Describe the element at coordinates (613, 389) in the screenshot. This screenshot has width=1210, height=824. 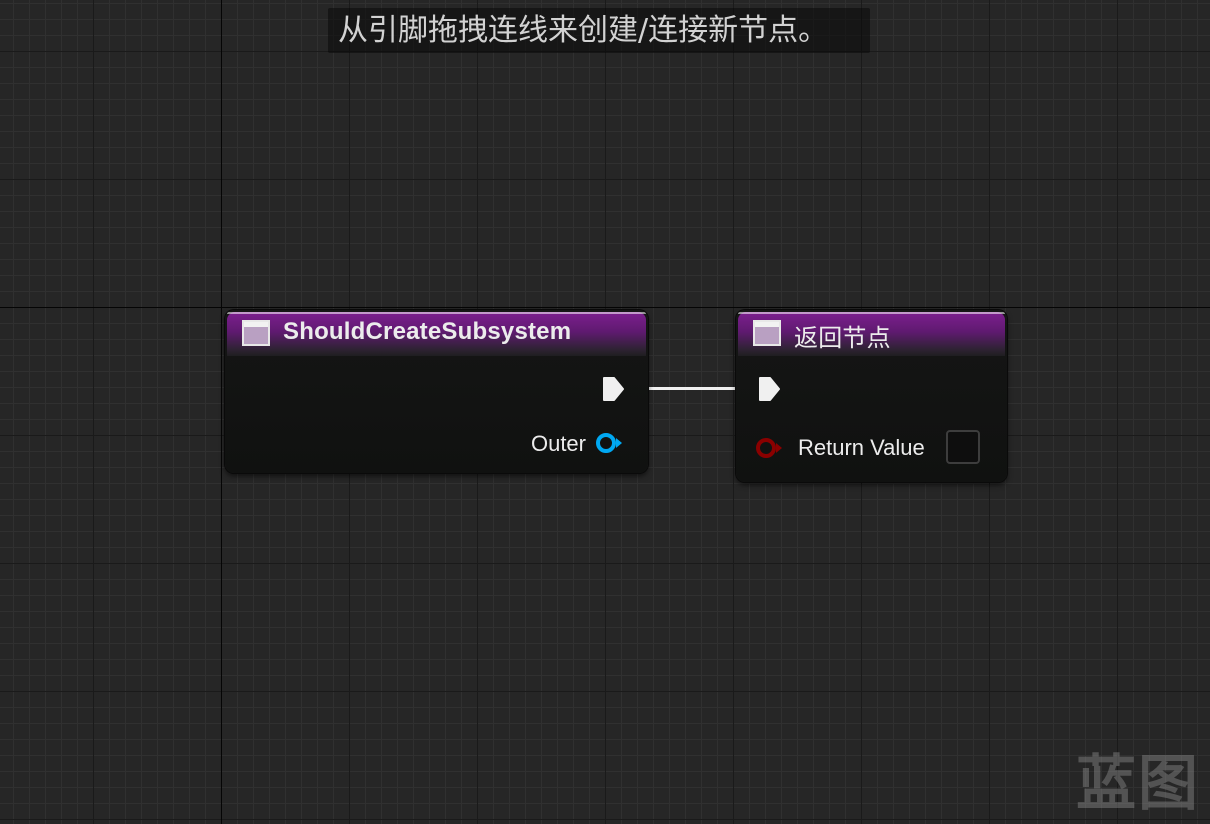
I see `exec-output-pin-icon` at that location.